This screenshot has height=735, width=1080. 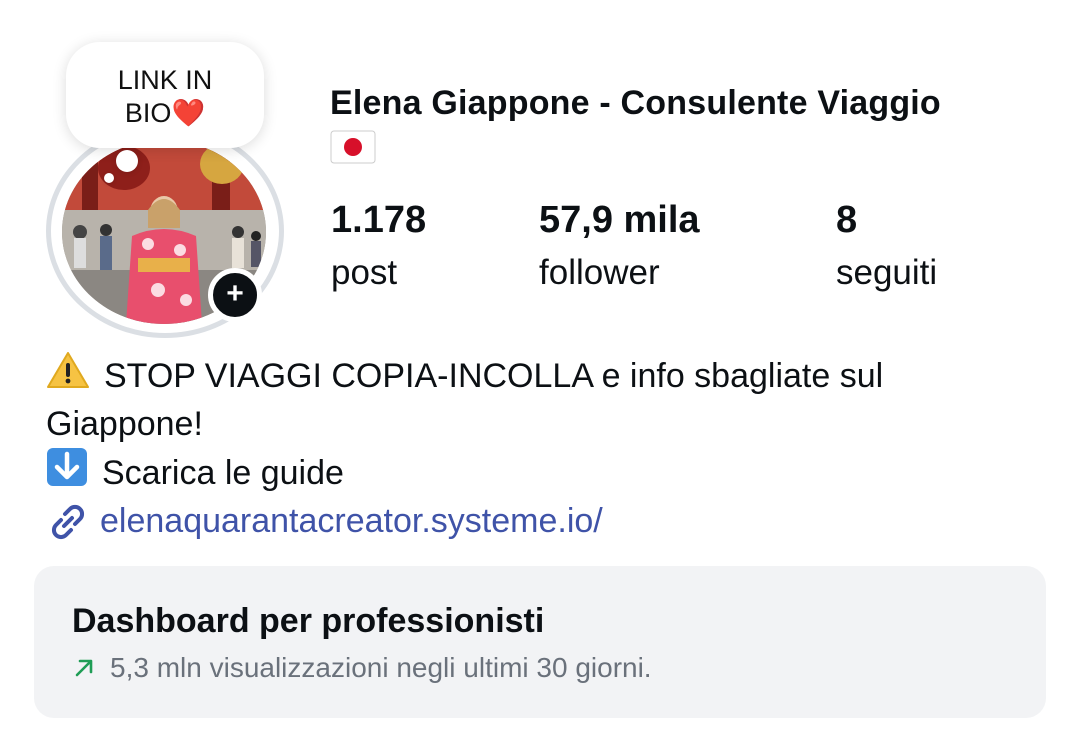 What do you see at coordinates (68, 376) in the screenshot?
I see `warning-icon` at bounding box center [68, 376].